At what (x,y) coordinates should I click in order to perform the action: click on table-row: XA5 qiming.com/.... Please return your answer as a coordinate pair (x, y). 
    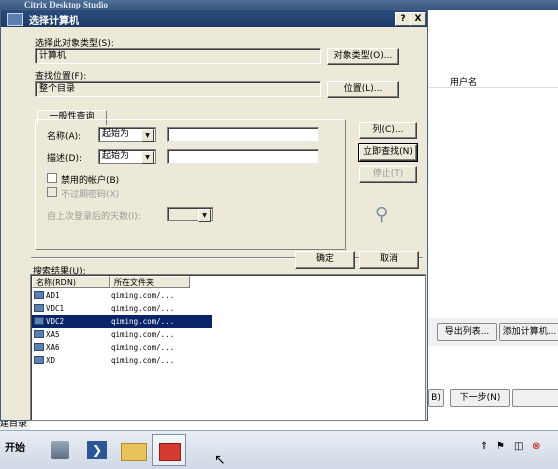
    Looking at the image, I should click on (122, 334).